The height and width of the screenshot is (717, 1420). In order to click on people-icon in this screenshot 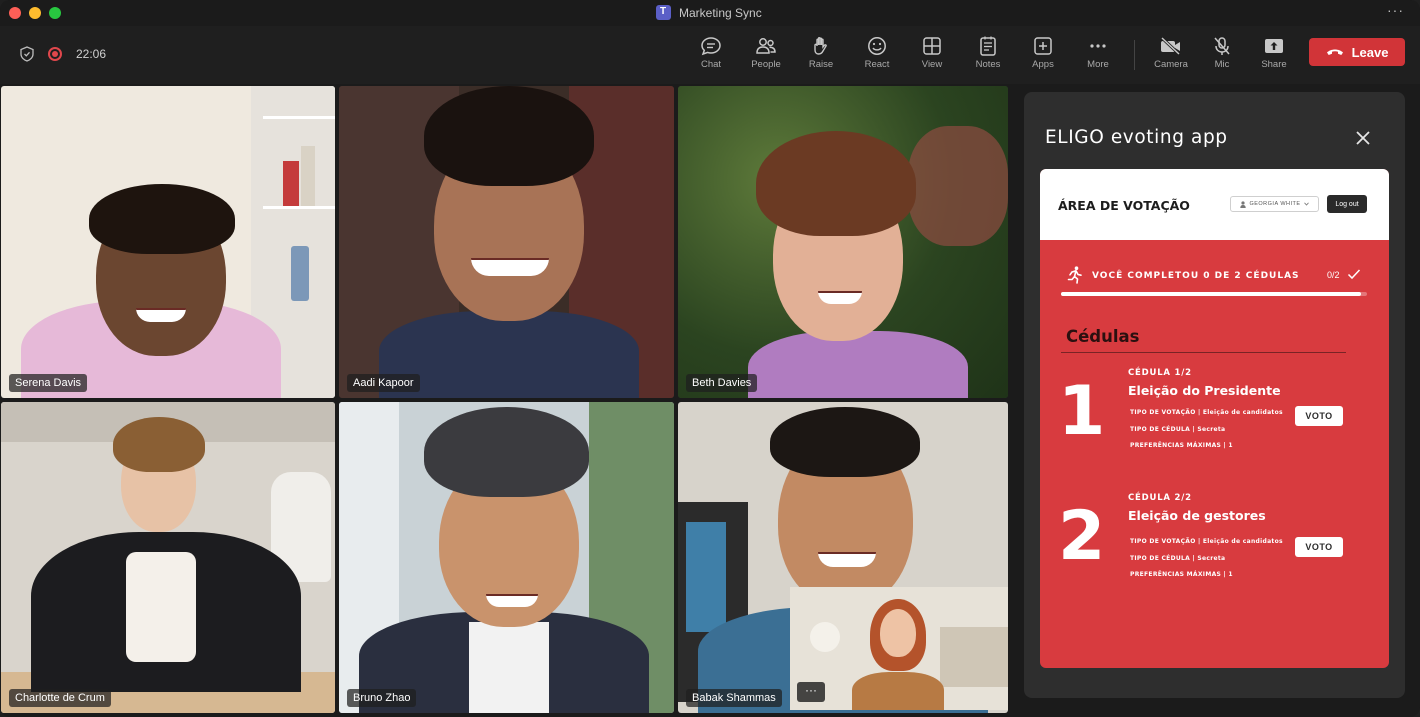, I will do `click(766, 46)`.